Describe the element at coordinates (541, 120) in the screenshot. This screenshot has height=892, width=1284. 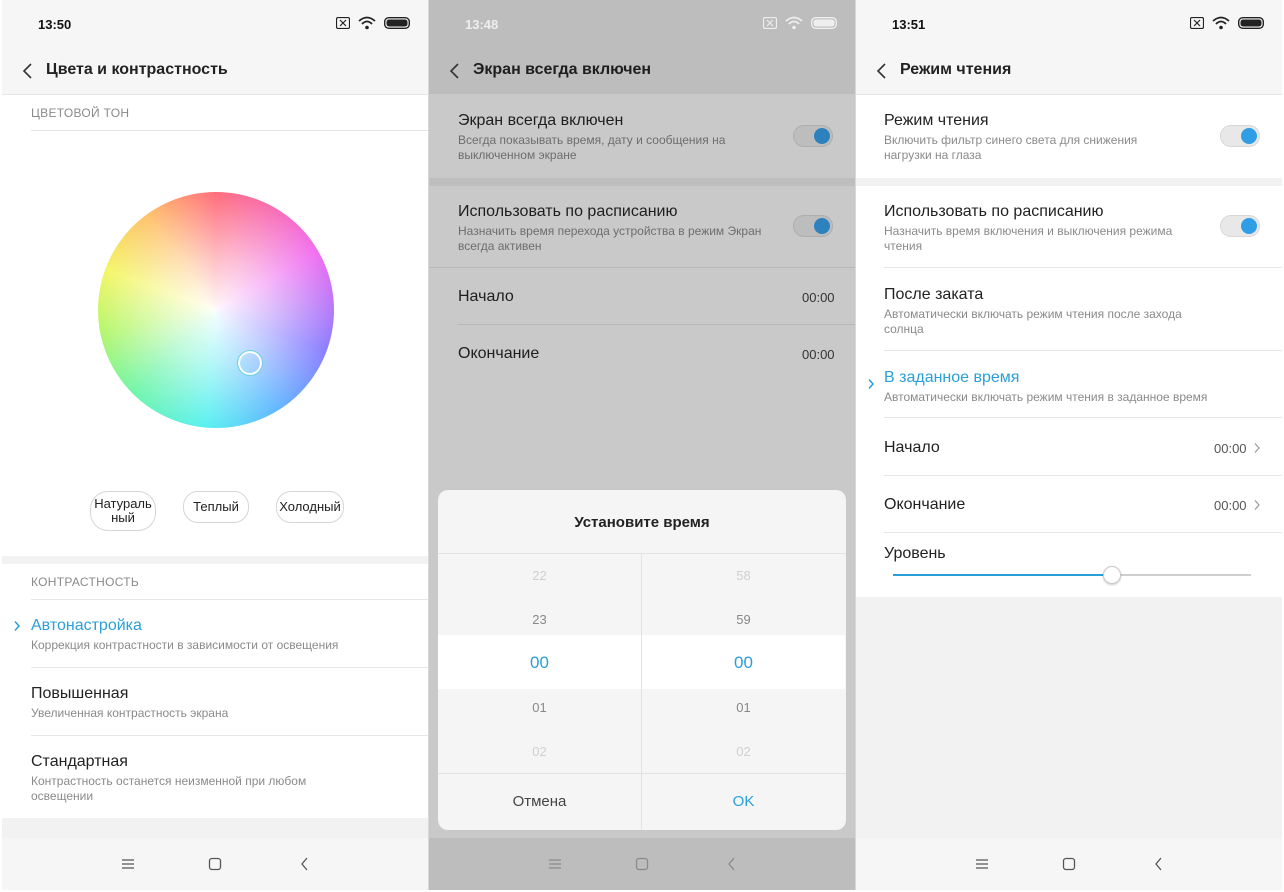
I see `setting-title: Экран всегда включен` at that location.